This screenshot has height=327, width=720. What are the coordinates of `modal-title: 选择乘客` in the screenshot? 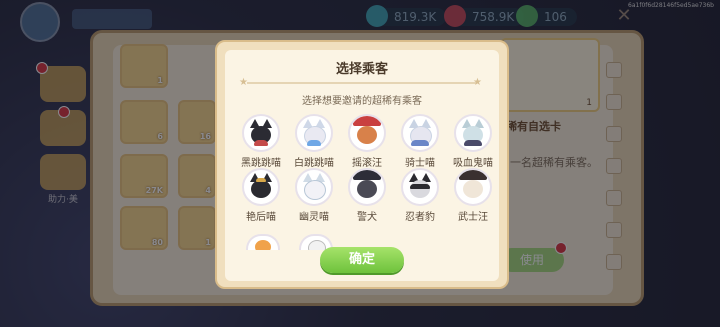 It's located at (361, 69).